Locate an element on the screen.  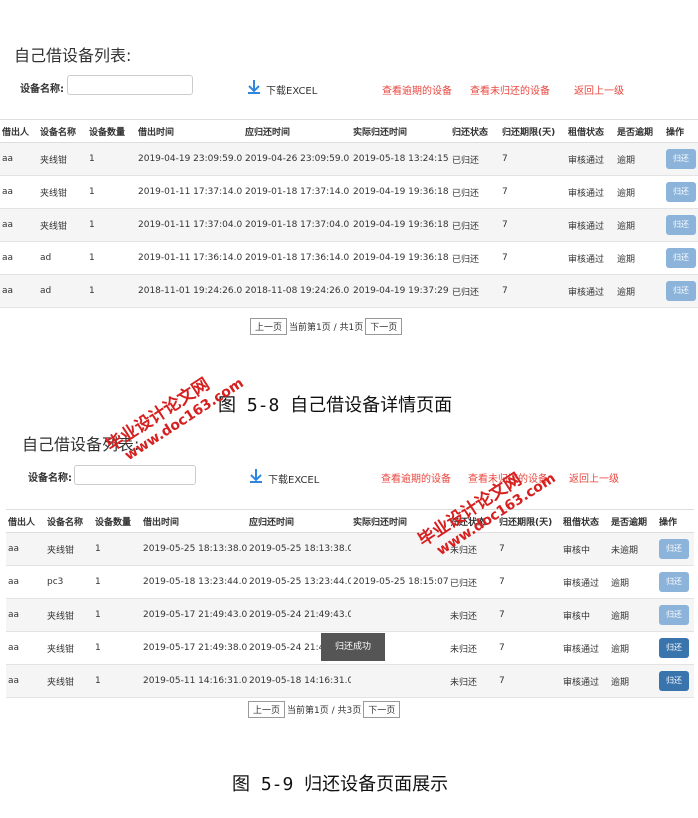
header-rent-status: 租借状态 is located at coordinates (590, 131).